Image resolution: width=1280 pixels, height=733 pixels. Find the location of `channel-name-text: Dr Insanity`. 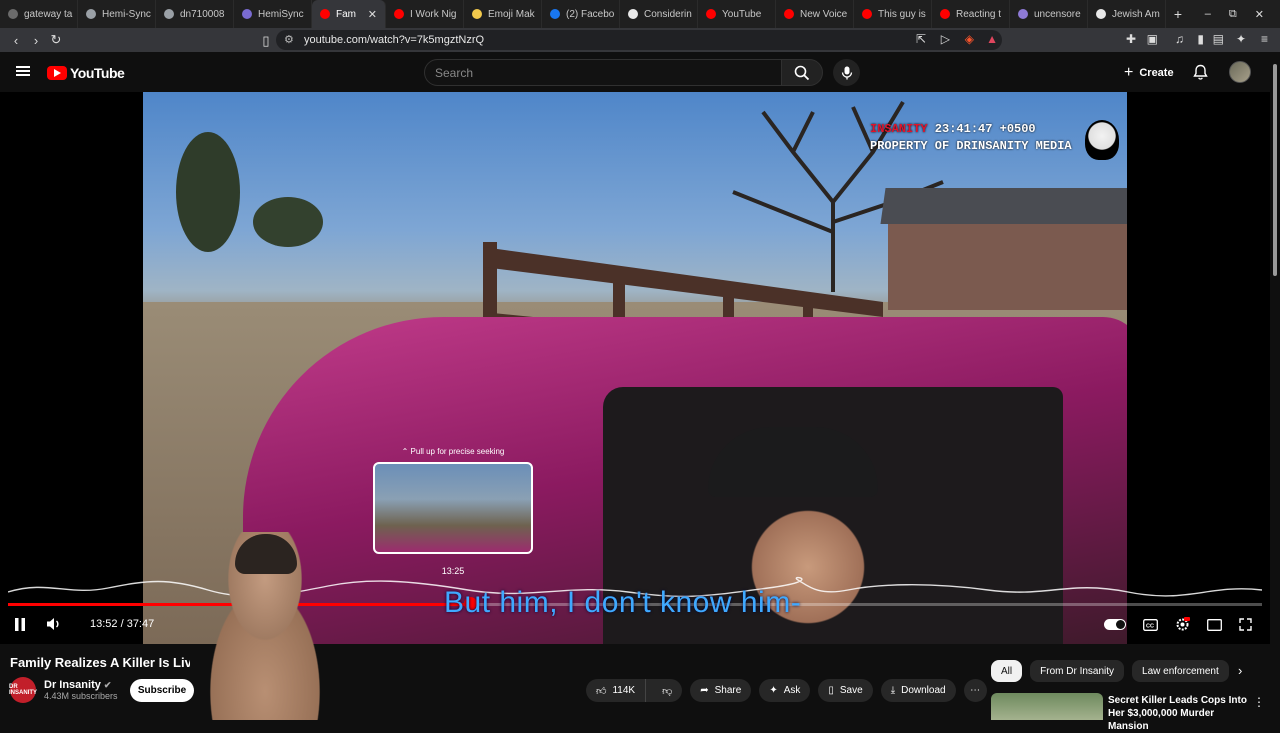

channel-name-text: Dr Insanity is located at coordinates (72, 685).